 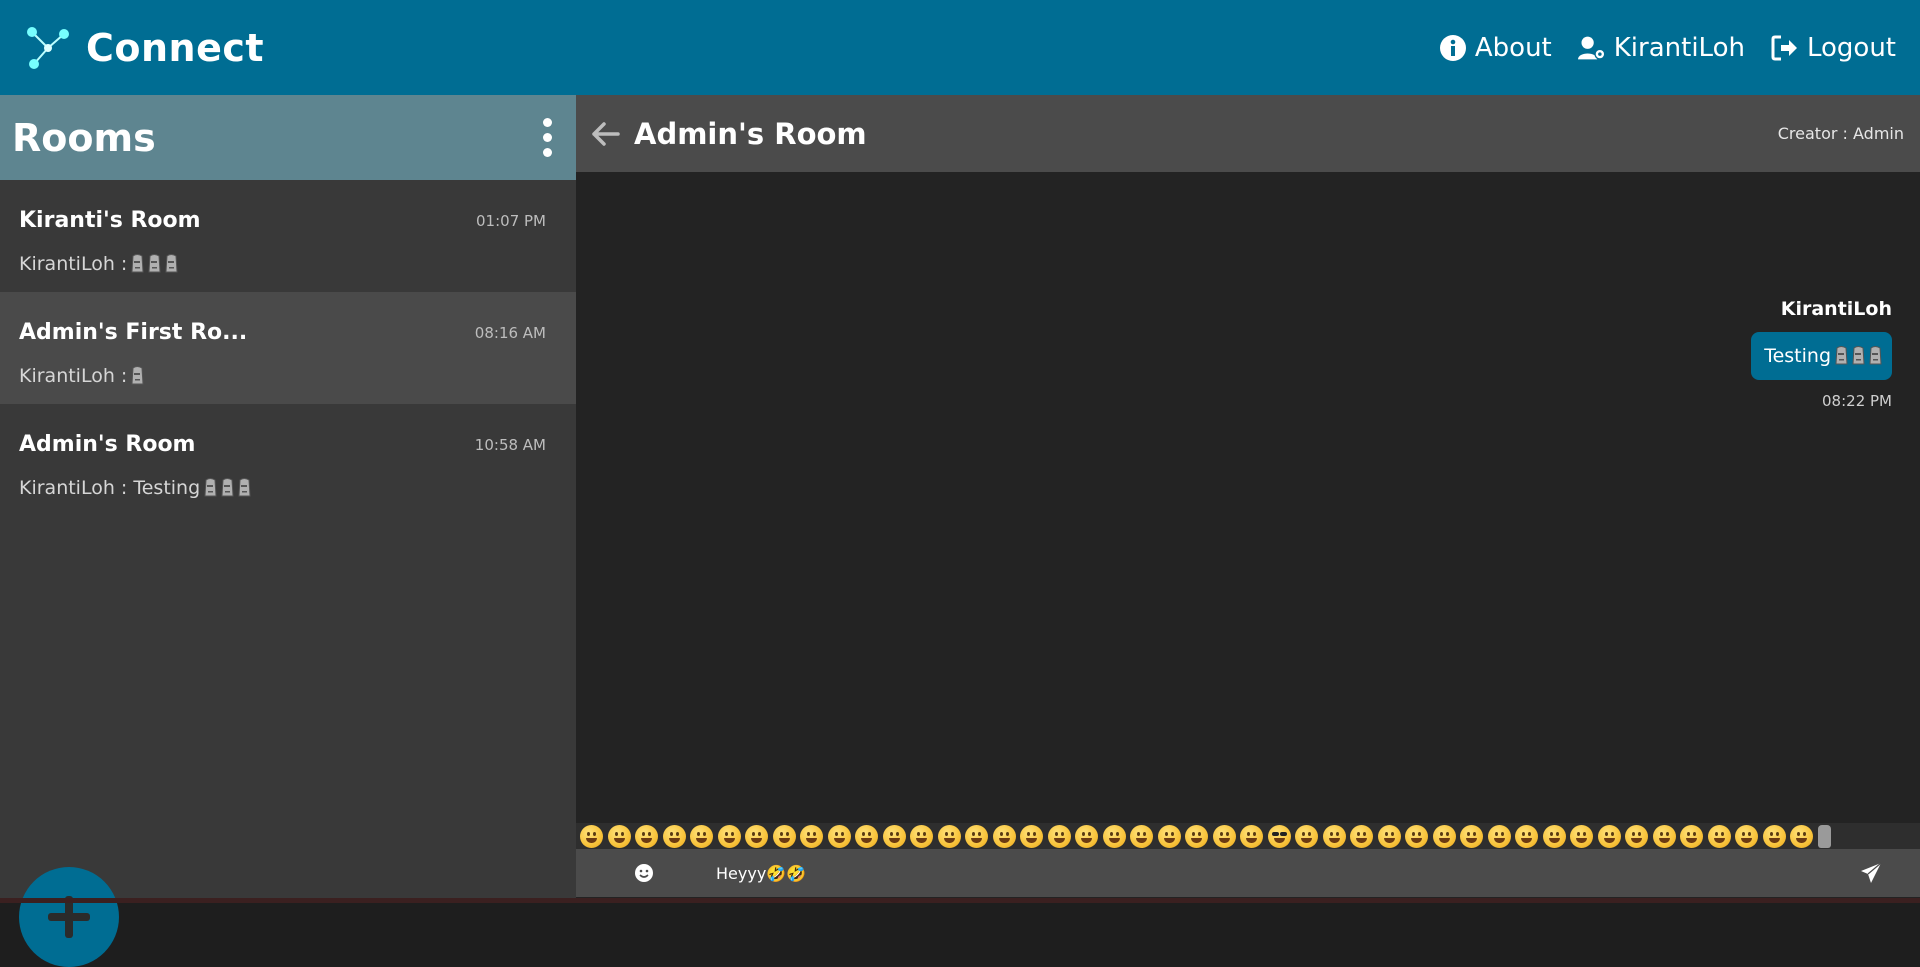 What do you see at coordinates (110, 220) in the screenshot?
I see `room-name: Kiranti's Room` at bounding box center [110, 220].